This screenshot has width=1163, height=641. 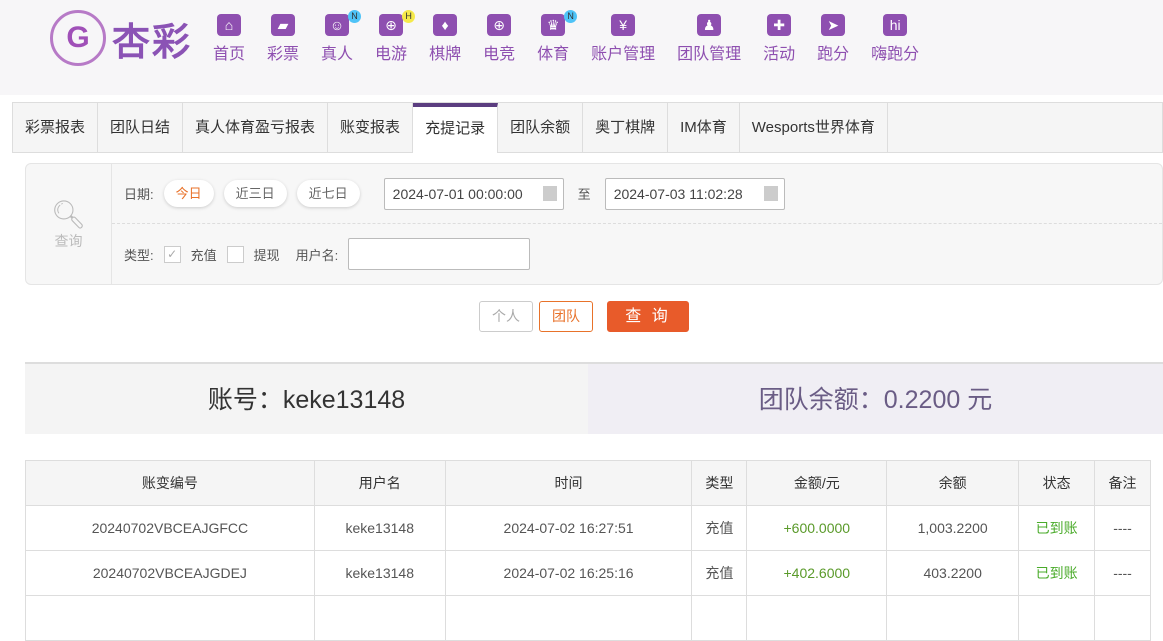 What do you see at coordinates (648, 316) in the screenshot?
I see `query-button: 查 询` at bounding box center [648, 316].